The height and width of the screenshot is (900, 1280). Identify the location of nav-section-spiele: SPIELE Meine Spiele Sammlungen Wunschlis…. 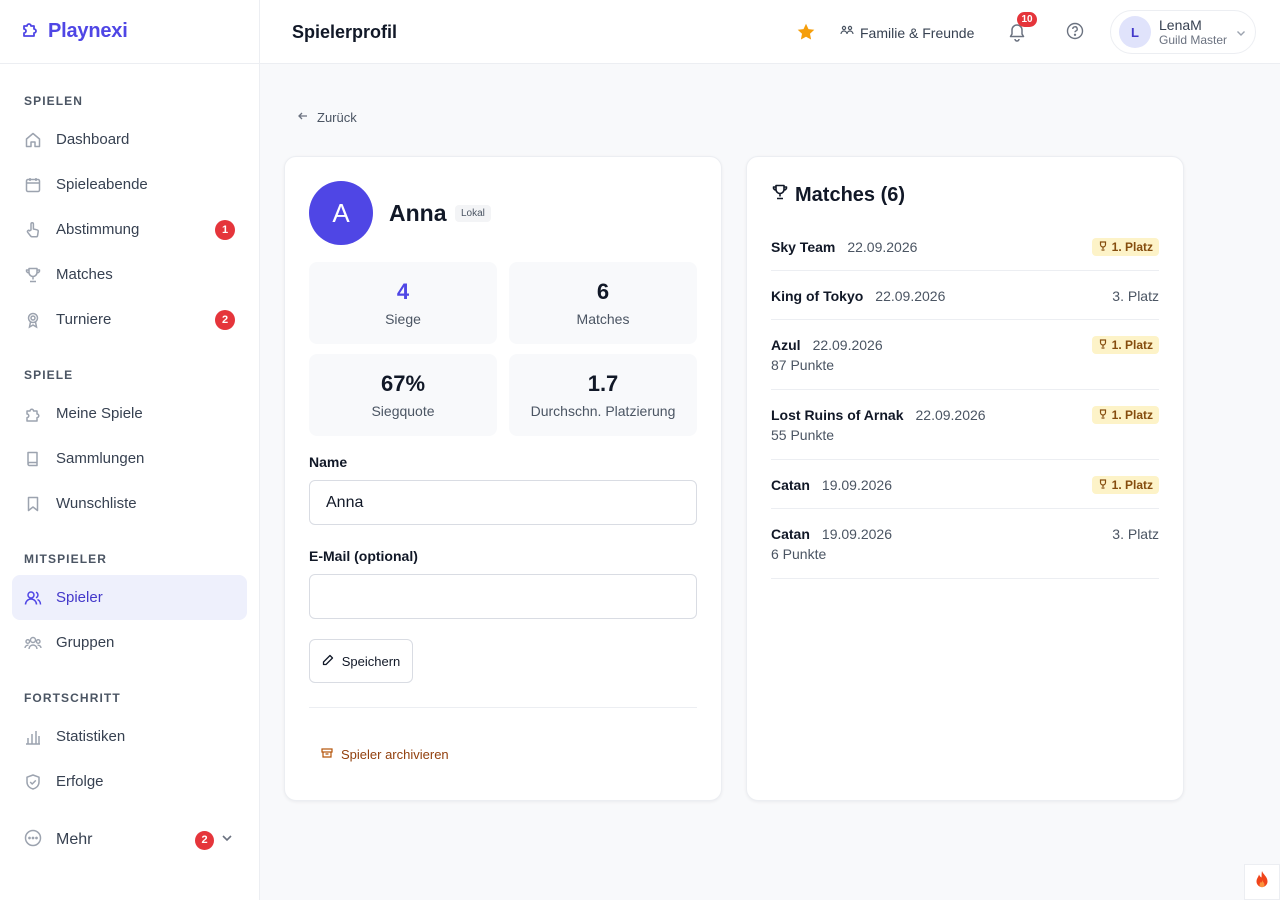
(129, 439).